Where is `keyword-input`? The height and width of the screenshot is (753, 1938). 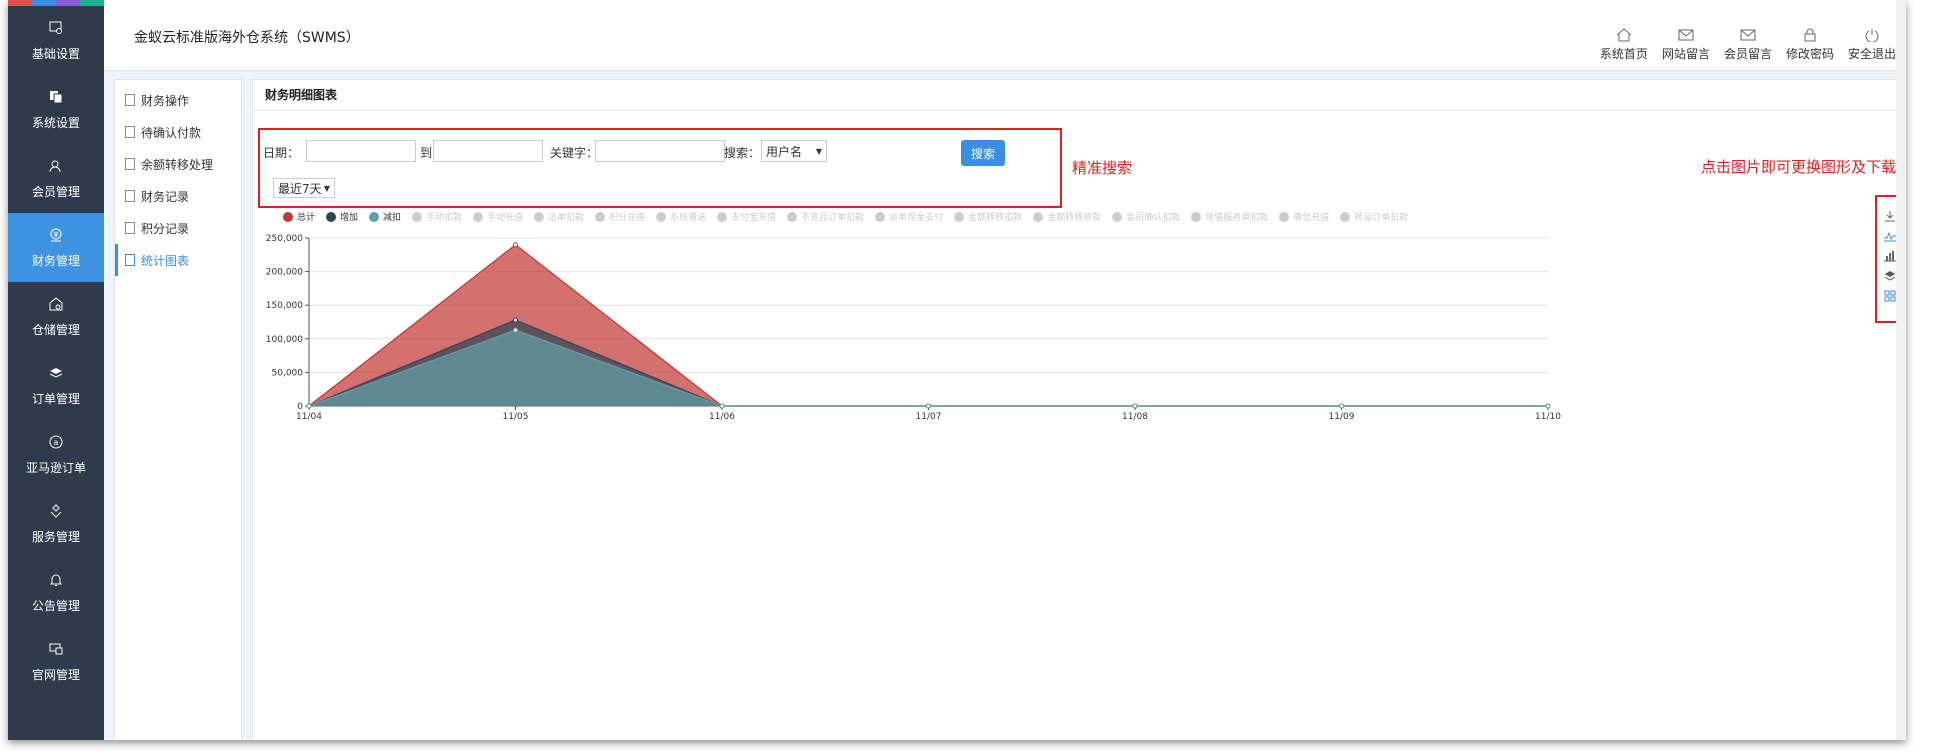
keyword-input is located at coordinates (660, 151).